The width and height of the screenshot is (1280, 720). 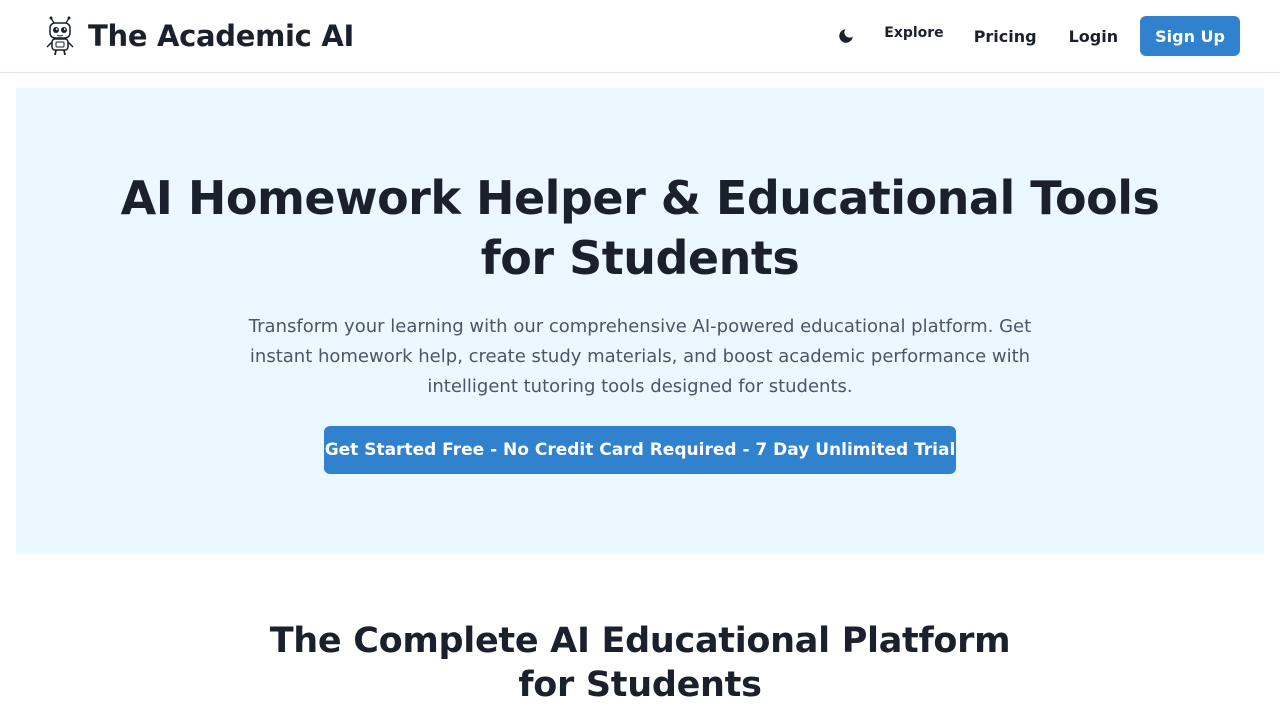 I want to click on nav-login-link: Login, so click(x=1094, y=36).